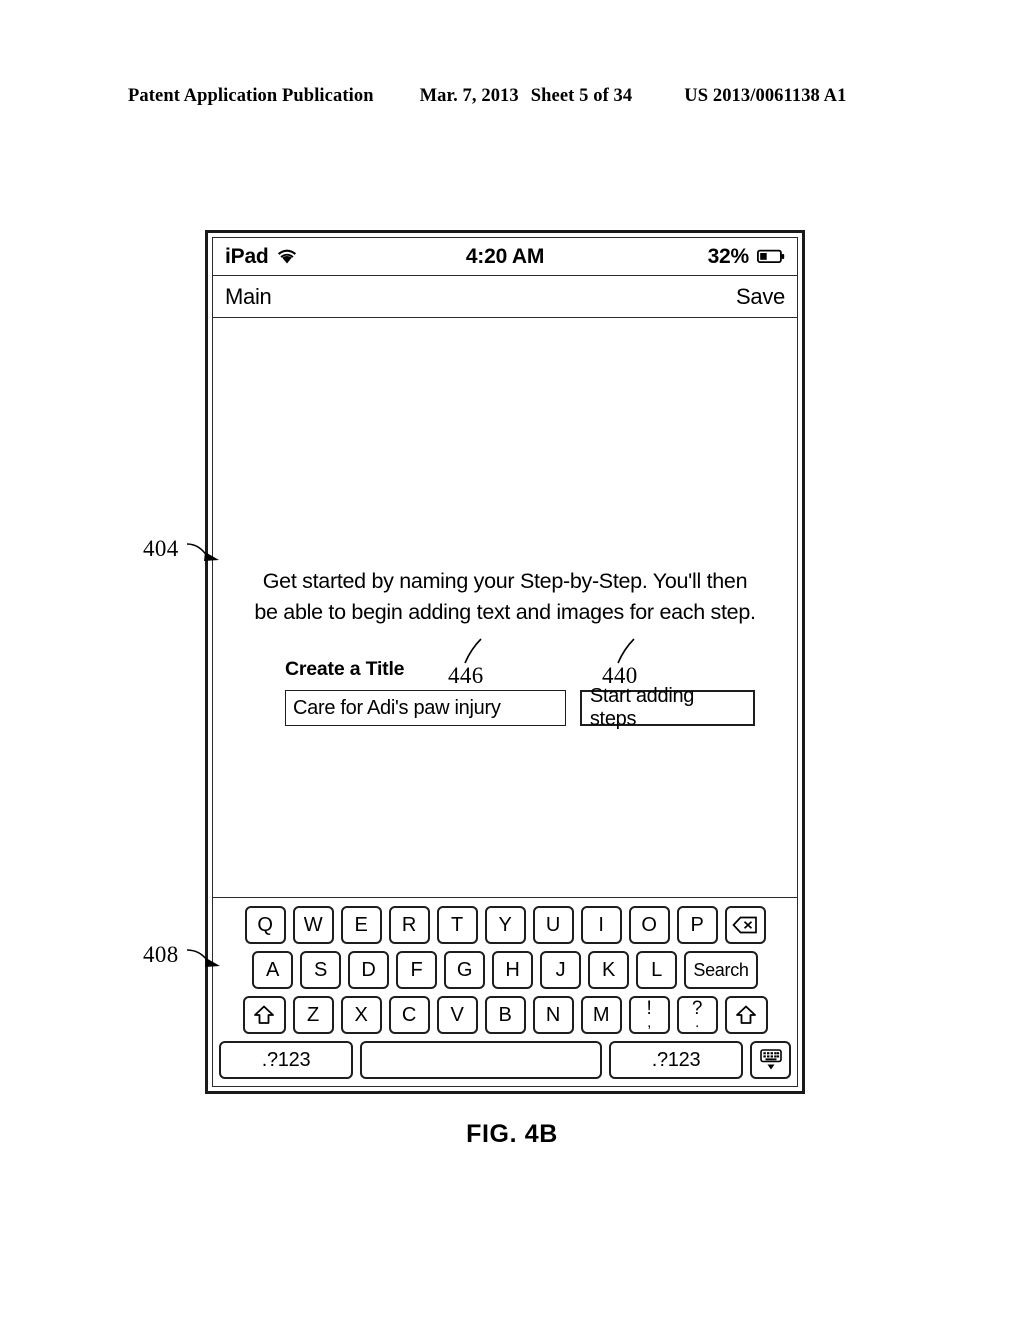 The width and height of the screenshot is (1024, 1320). I want to click on key-k: K, so click(608, 970).